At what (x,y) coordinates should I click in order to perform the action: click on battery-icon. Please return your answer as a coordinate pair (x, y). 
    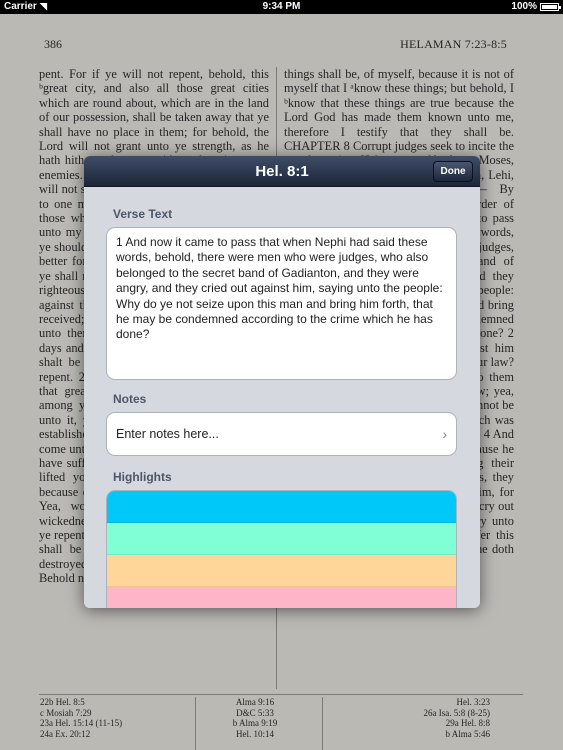
    Looking at the image, I should click on (550, 7).